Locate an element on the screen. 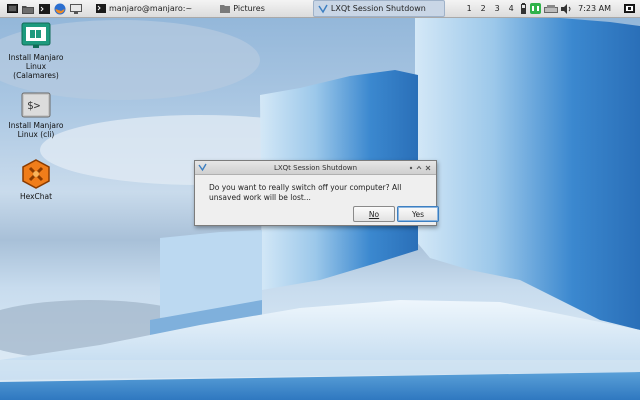 Image resolution: width=640 pixels, height=402 pixels. task-lxqt-session-shutdown: LXQt Session Shutdown is located at coordinates (378, 8).